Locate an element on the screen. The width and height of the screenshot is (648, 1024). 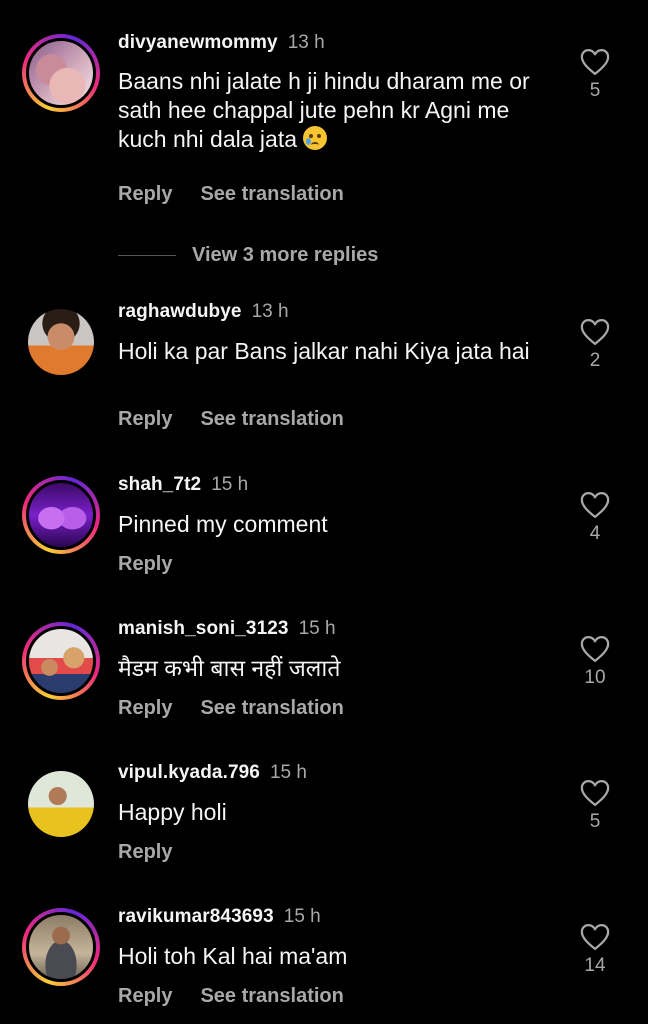
crying-face-emoji-icon is located at coordinates (315, 138).